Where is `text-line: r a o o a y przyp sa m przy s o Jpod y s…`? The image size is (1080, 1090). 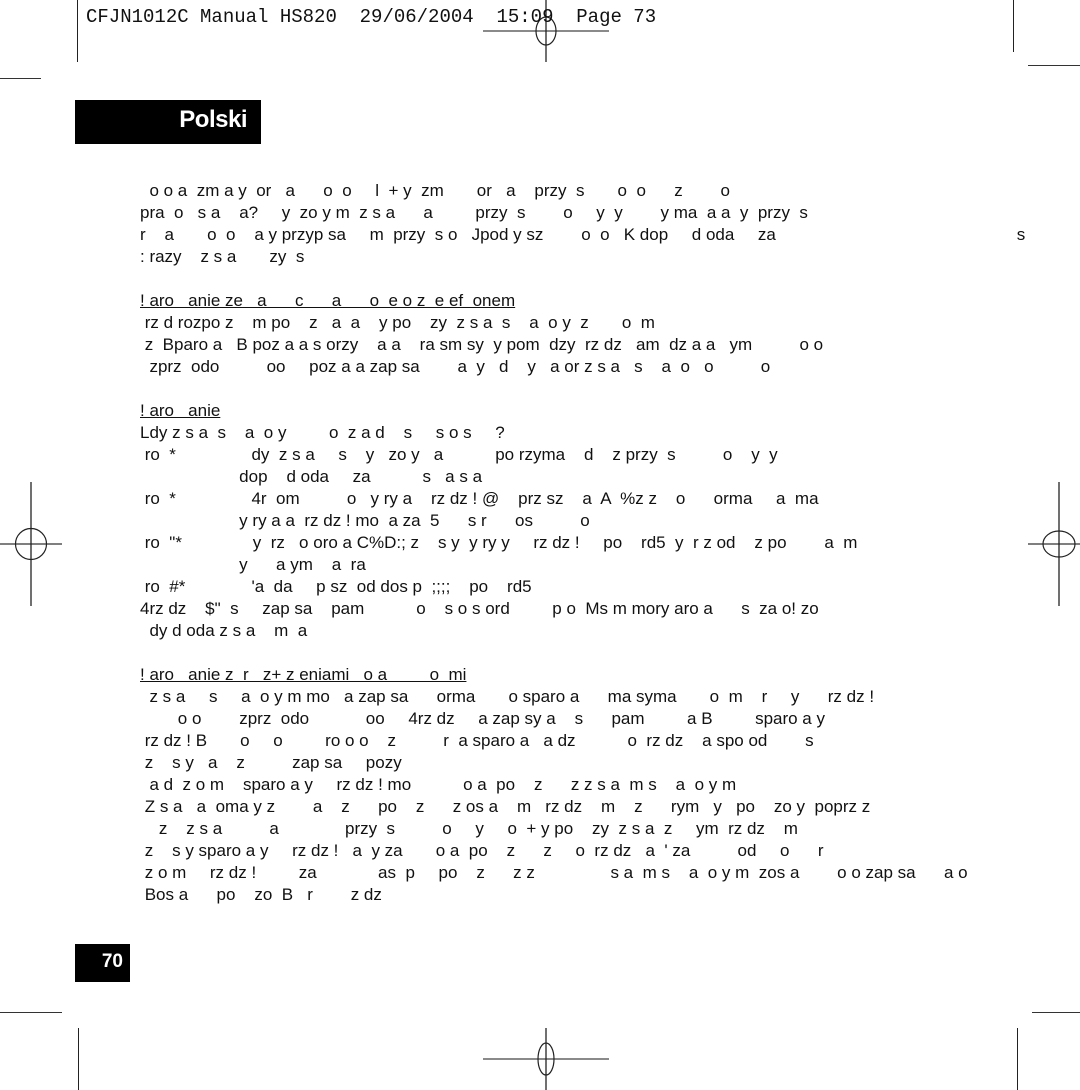
text-line: r a o o a y przyp sa m przy s o Jpod y s… is located at coordinates (583, 234).